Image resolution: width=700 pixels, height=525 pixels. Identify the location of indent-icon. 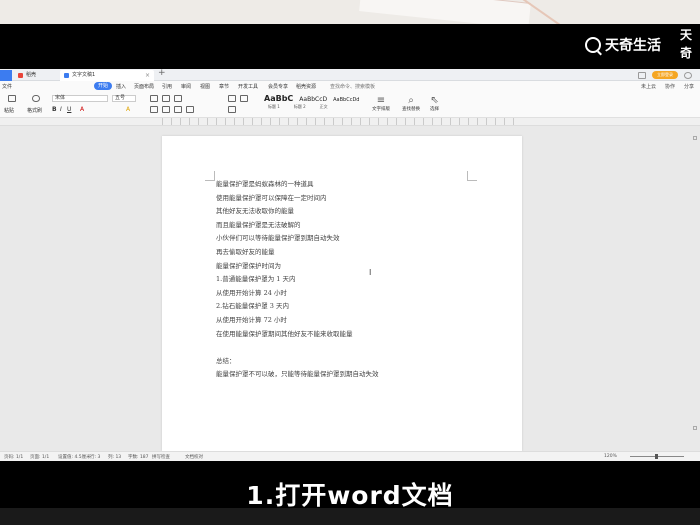
(178, 98).